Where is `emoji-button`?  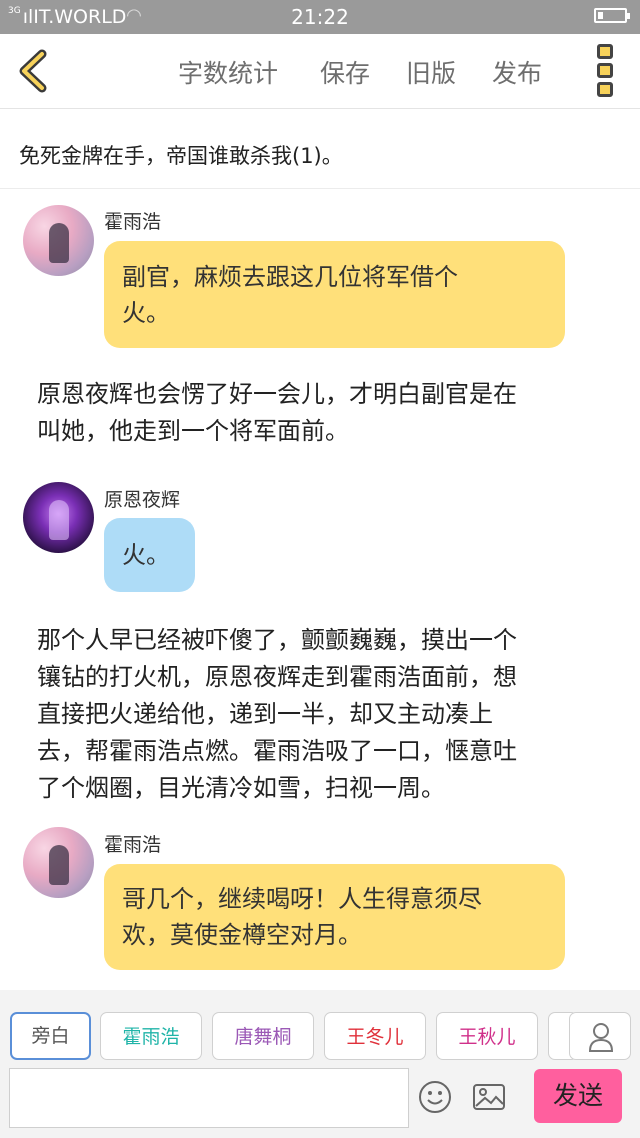
emoji-button is located at coordinates (435, 1097).